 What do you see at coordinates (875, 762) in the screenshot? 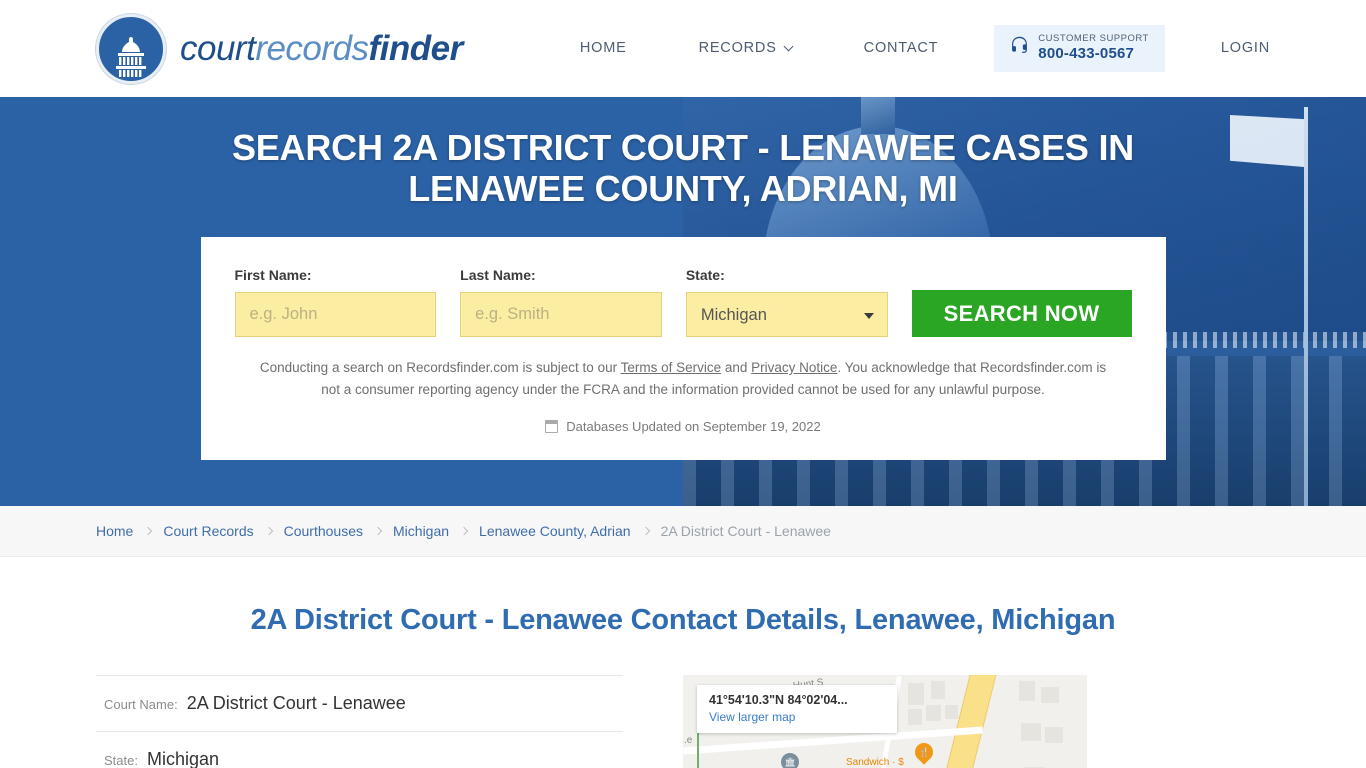
I see `map-label-sandwich: Sandwich · $` at bounding box center [875, 762].